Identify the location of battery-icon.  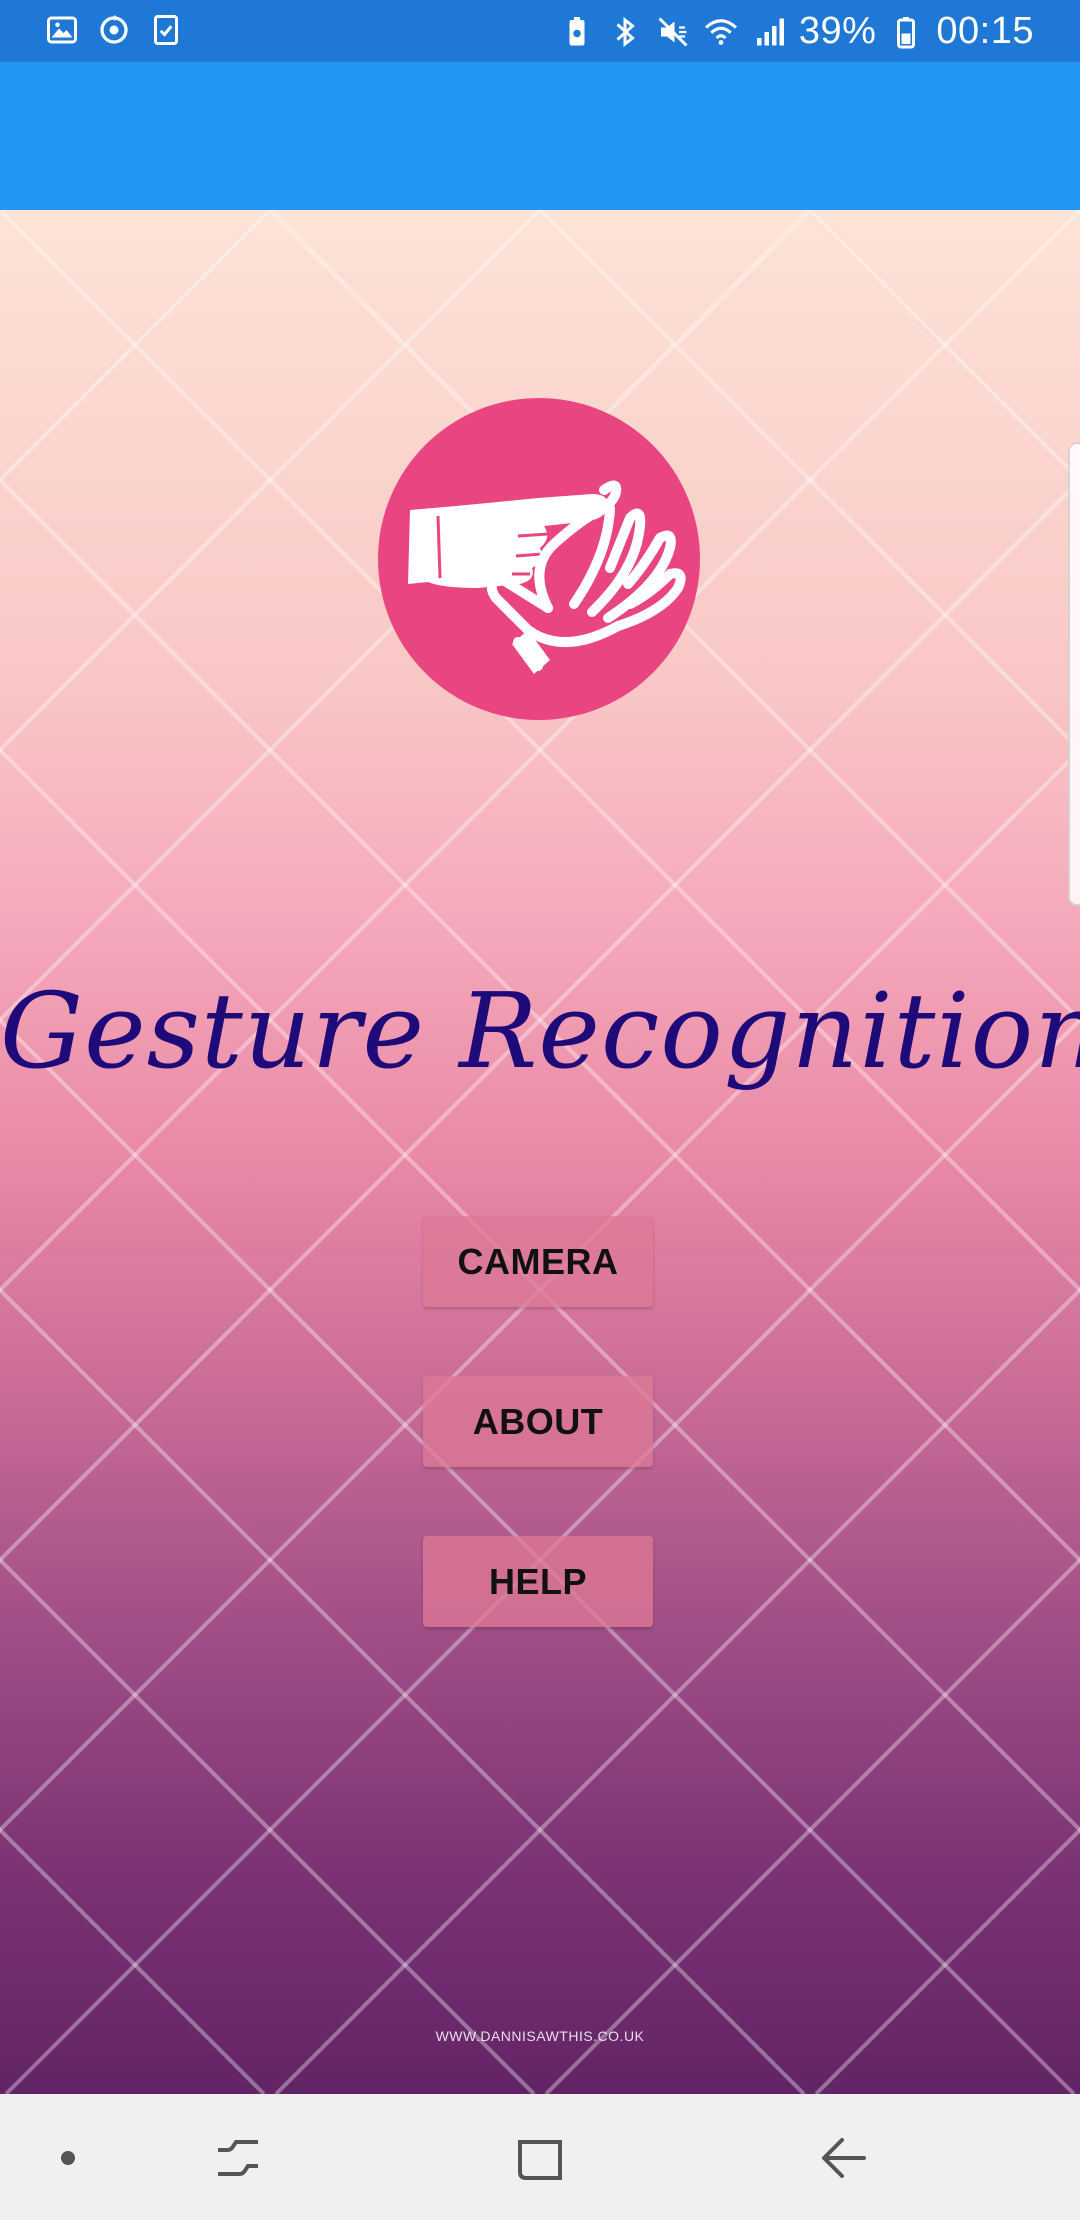
(906, 32).